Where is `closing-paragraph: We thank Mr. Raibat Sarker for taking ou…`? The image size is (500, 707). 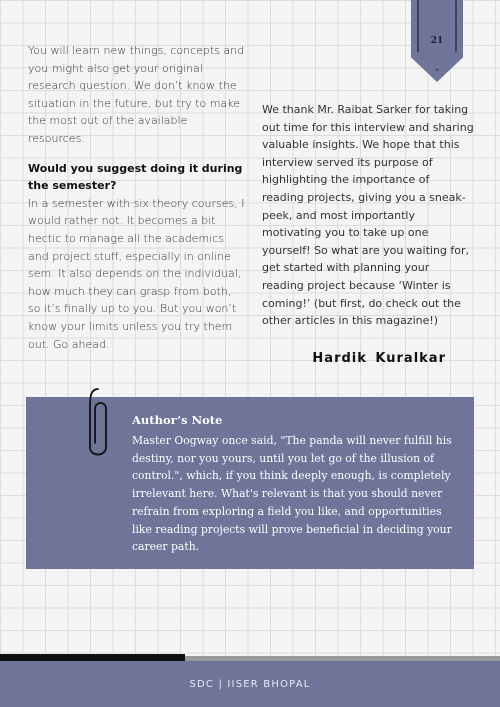 closing-paragraph: We thank Mr. Raibat Sarker for taking ou… is located at coordinates (368, 215).